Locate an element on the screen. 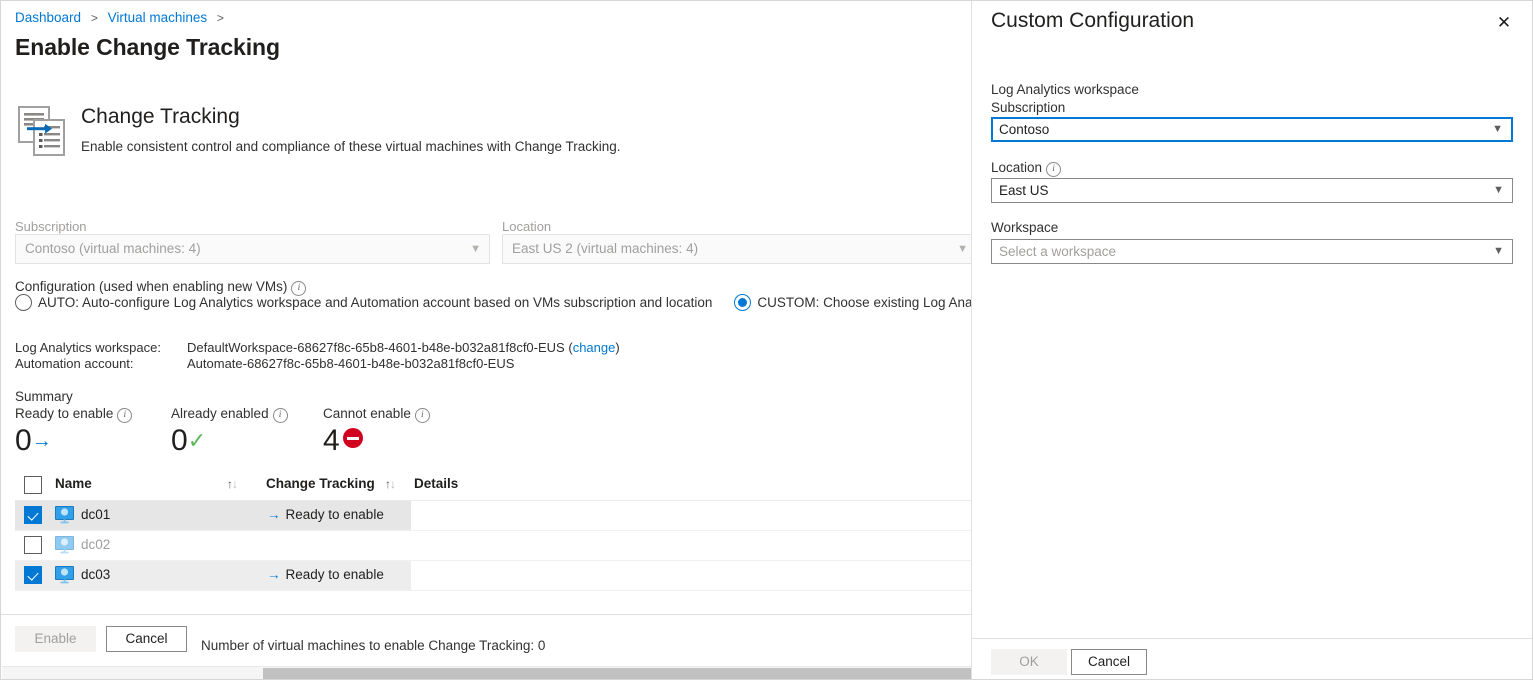 Image resolution: width=1533 pixels, height=680 pixels. panel-cancel-button: Cancel is located at coordinates (1109, 662).